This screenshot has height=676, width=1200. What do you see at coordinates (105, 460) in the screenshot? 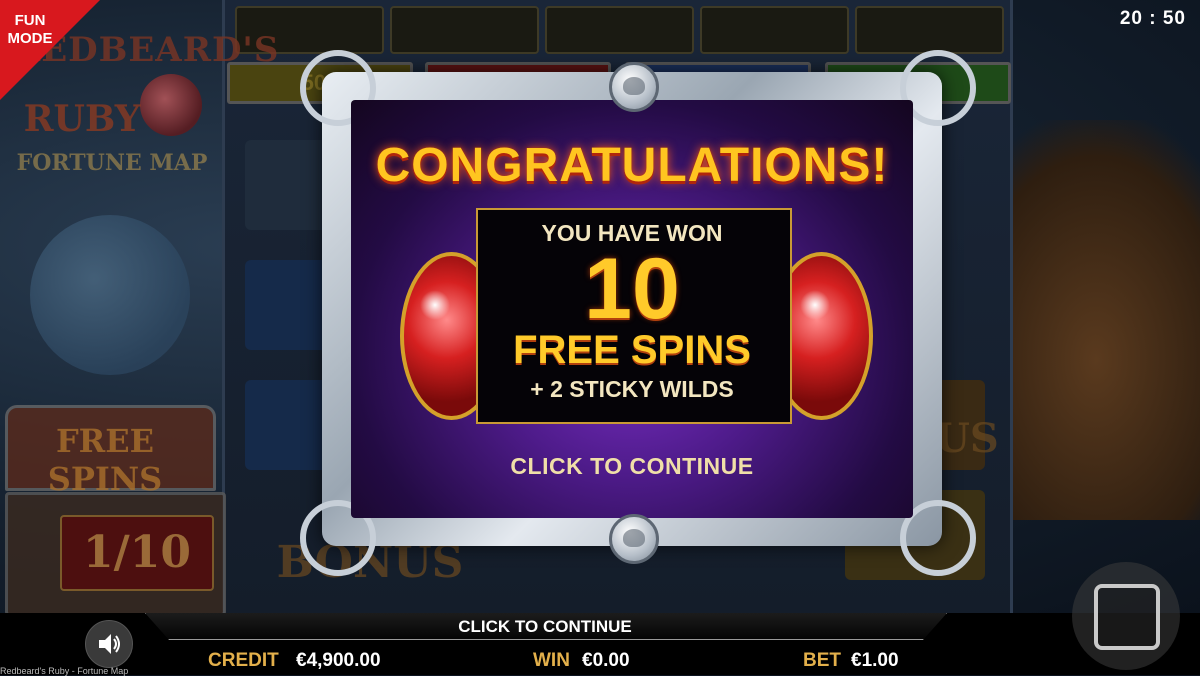
I see `chest-label: FREE SPINS` at bounding box center [105, 460].